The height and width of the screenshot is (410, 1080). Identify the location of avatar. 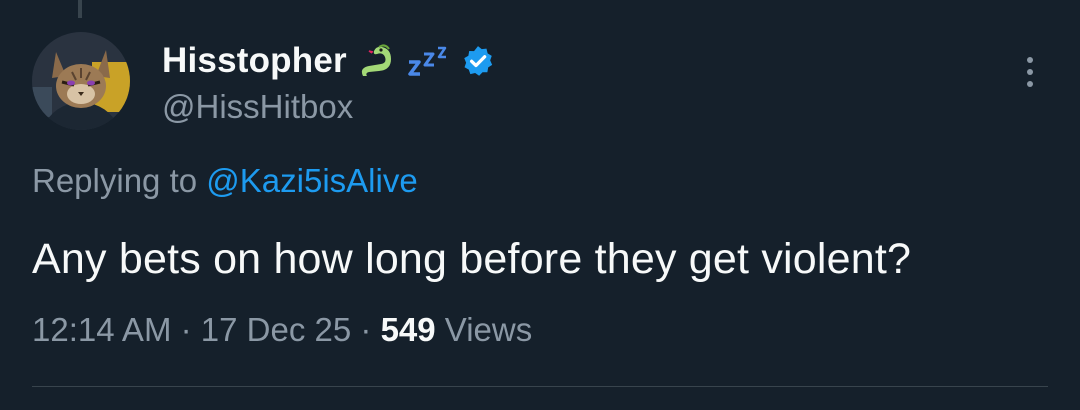
(81, 81).